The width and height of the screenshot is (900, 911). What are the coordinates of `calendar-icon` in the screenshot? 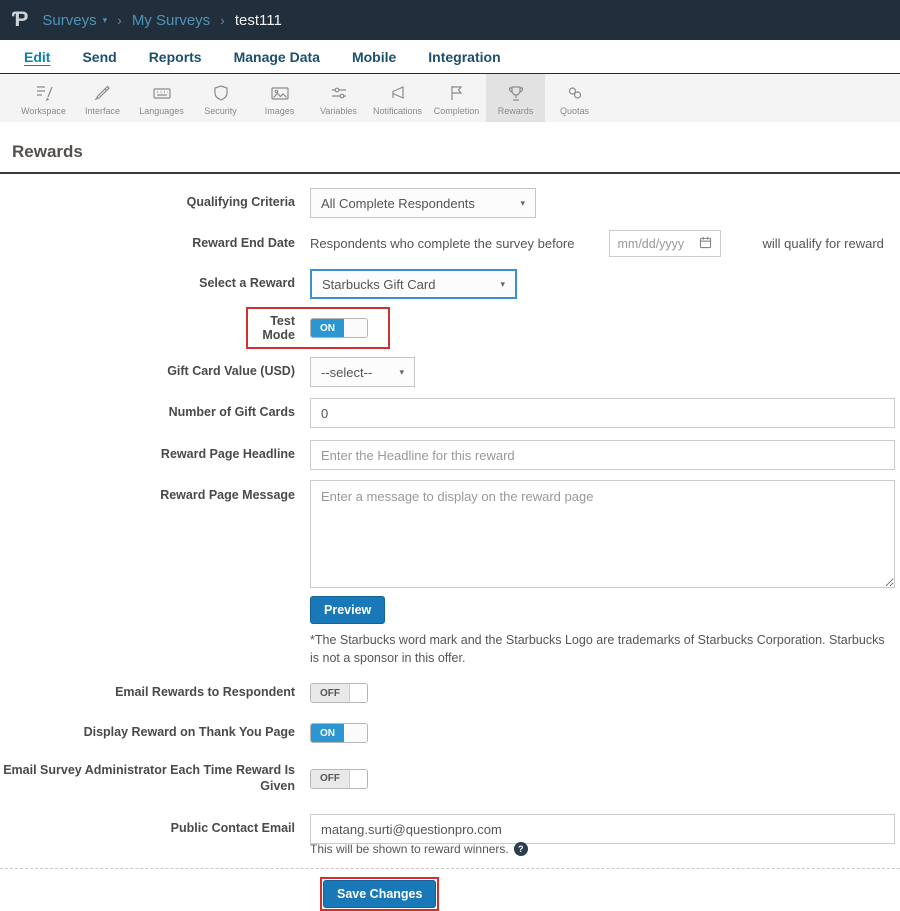 It's located at (705, 244).